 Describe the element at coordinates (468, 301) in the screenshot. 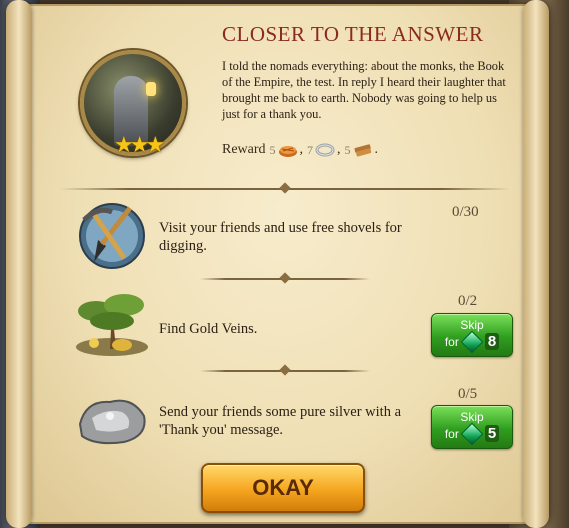

I see `quest-progress-gold: 0/2` at that location.